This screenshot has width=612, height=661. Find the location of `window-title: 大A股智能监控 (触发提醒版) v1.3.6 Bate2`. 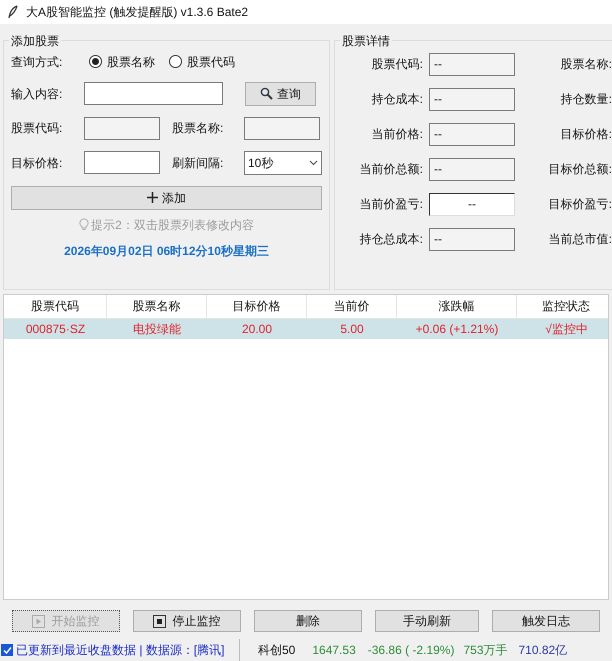

window-title: 大A股智能监控 (触发提醒版) v1.3.6 Bate2 is located at coordinates (137, 12).